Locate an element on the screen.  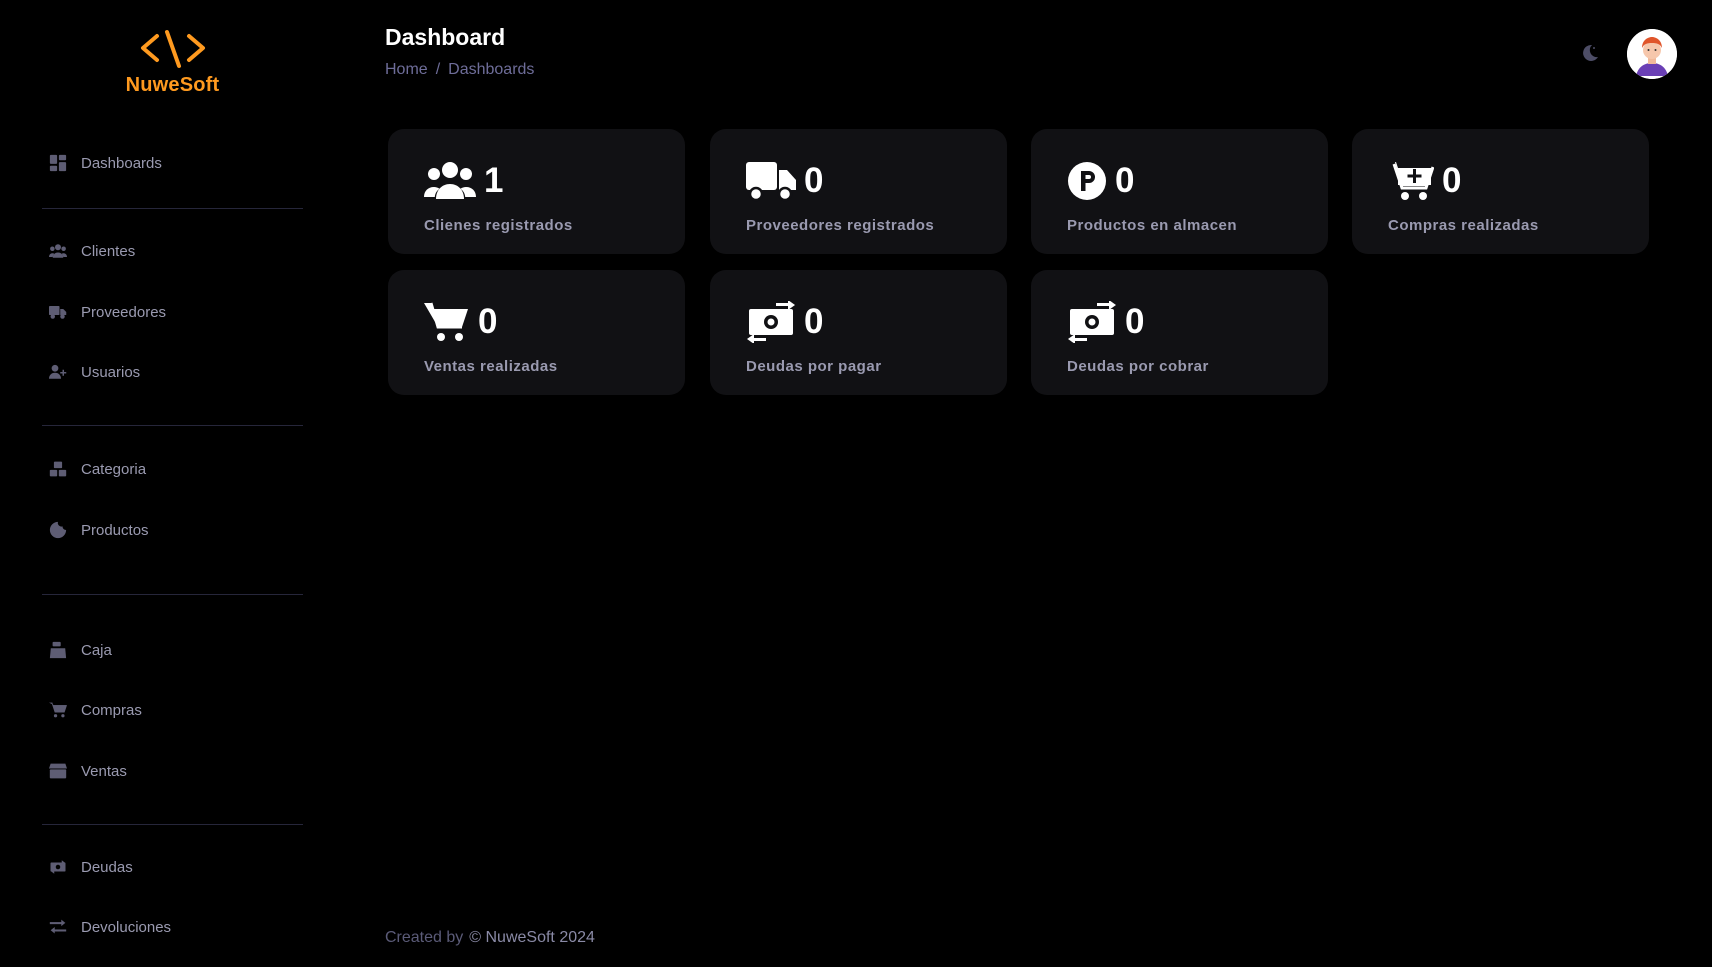
sidebar-item-label: Dashboards is located at coordinates (121, 163).